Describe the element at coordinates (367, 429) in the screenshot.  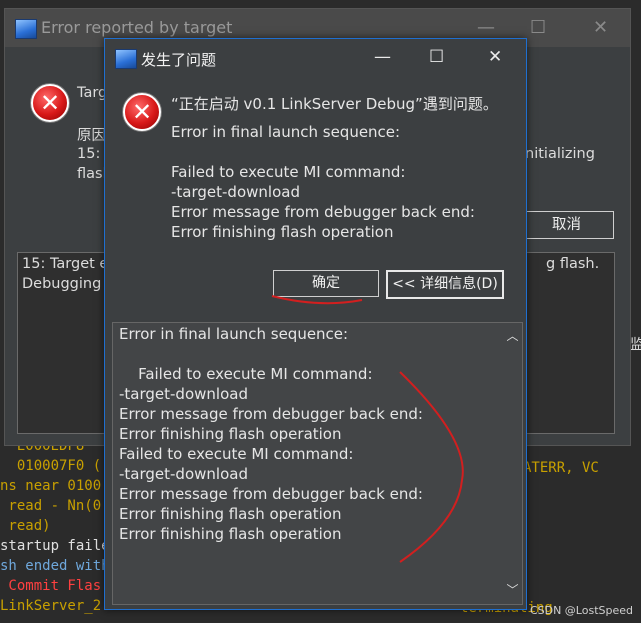
I see `annotation-overlay` at that location.